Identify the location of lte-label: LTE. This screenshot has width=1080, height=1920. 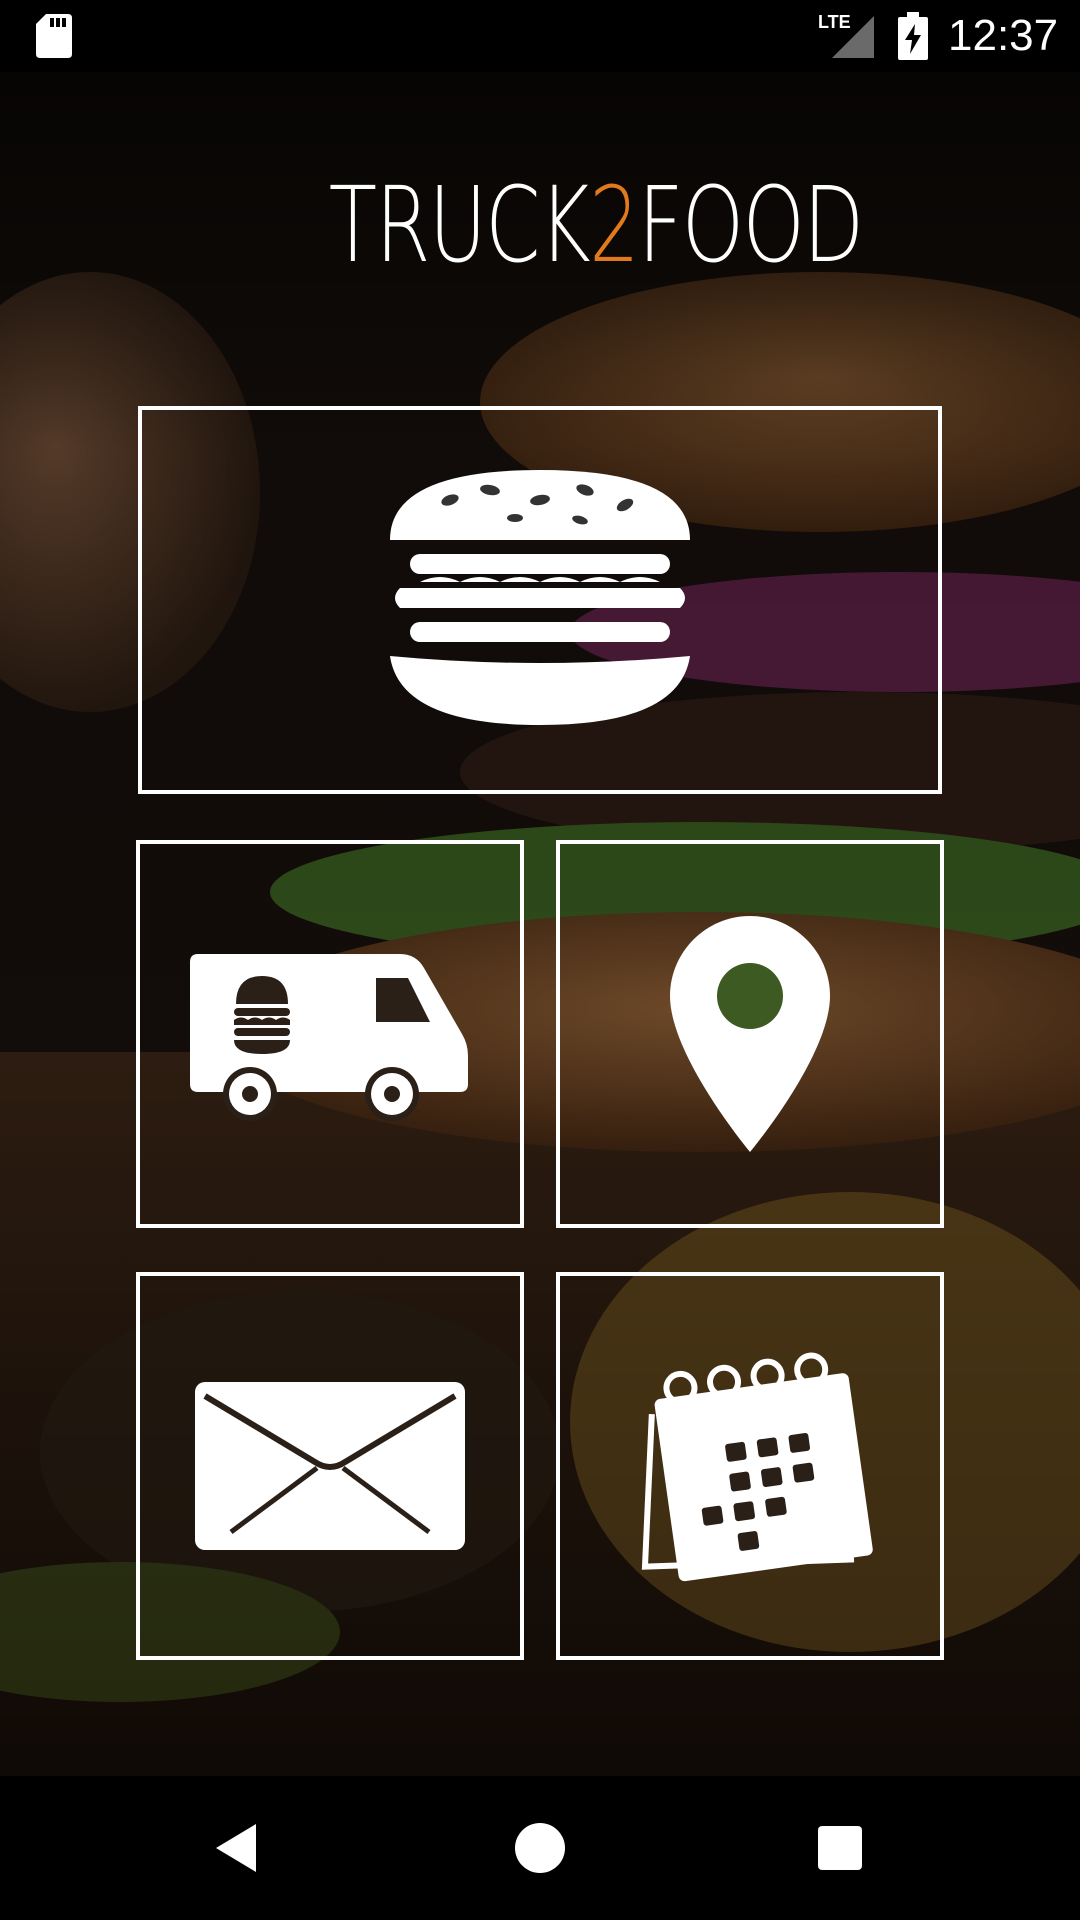
(834, 22).